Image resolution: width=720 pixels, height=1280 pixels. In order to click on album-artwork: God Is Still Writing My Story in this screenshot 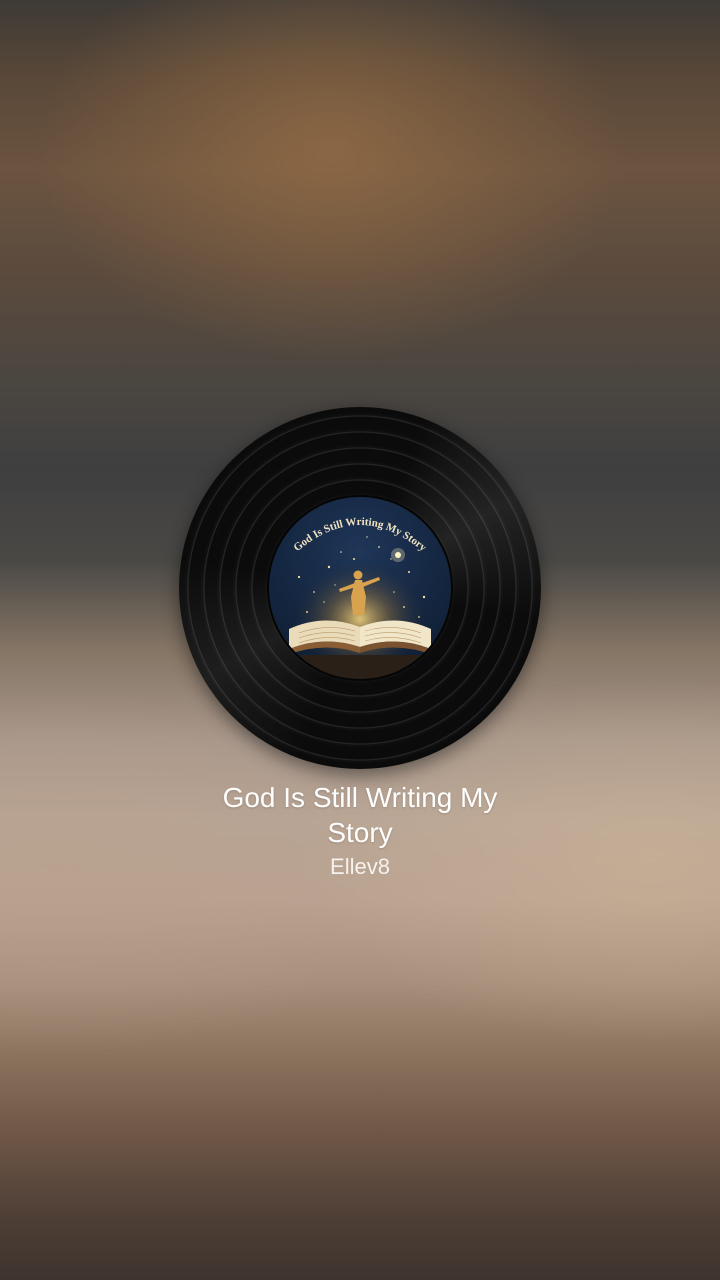, I will do `click(360, 588)`.